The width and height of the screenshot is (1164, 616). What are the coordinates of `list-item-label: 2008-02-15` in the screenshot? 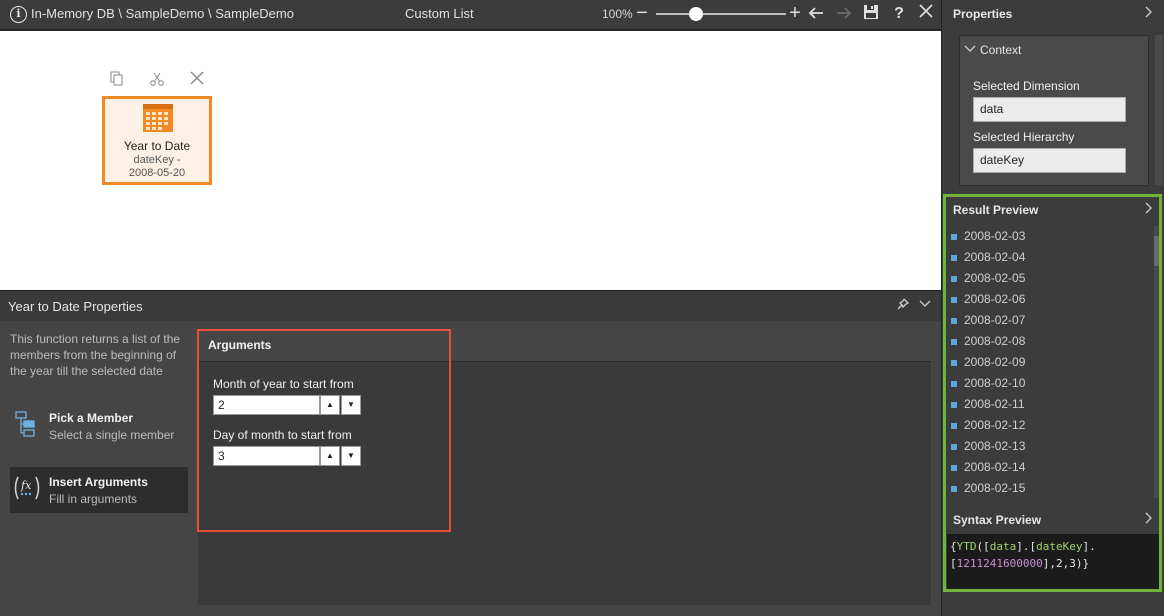 It's located at (995, 488).